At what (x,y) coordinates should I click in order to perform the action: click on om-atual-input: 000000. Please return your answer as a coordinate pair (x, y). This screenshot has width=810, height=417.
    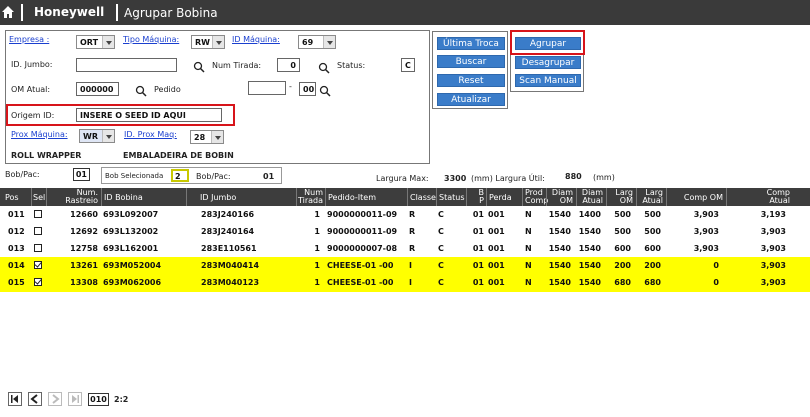
    Looking at the image, I should click on (97, 89).